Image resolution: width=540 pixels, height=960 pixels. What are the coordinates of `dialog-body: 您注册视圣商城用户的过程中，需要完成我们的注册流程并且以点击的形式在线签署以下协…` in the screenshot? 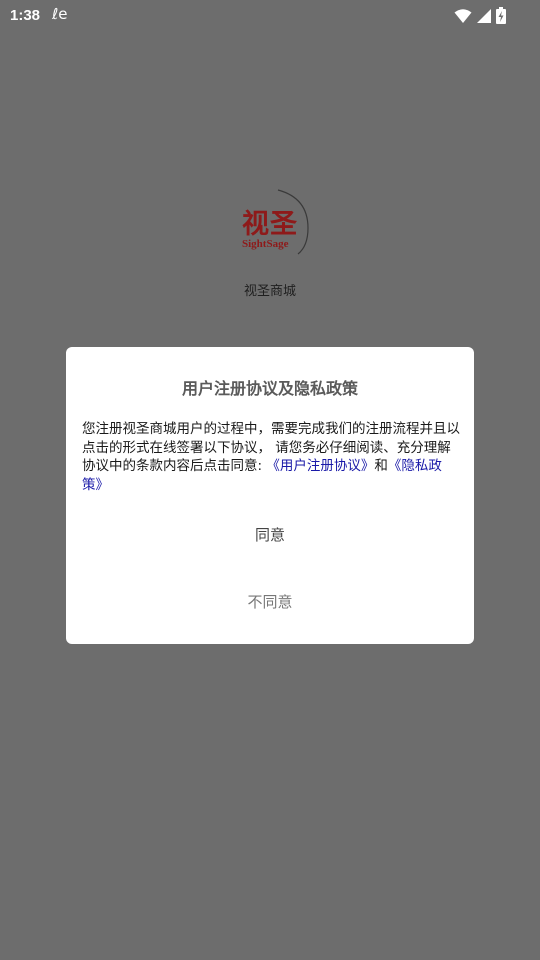 It's located at (271, 457).